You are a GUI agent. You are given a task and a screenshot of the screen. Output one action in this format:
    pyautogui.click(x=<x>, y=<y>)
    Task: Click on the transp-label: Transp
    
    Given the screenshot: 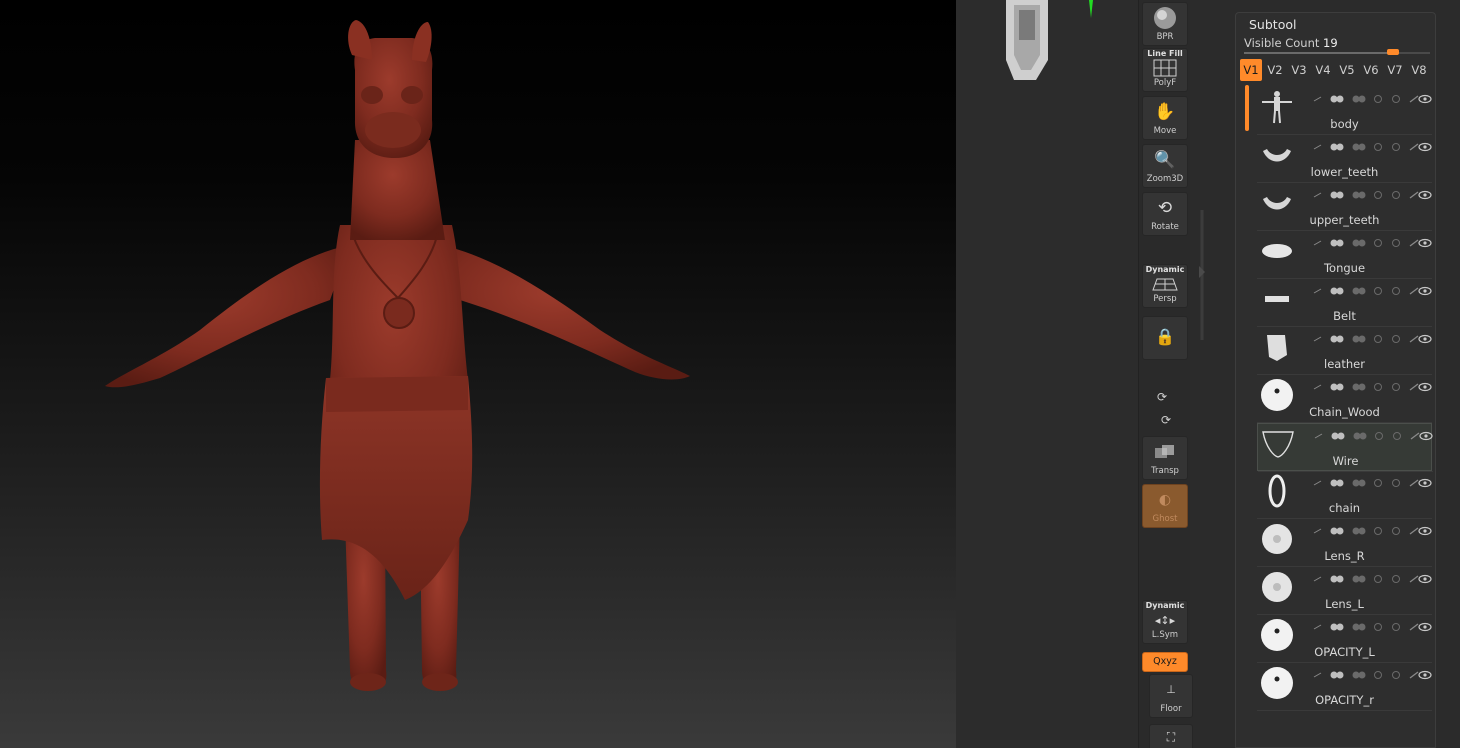 What is the action you would take?
    pyautogui.click(x=1165, y=471)
    